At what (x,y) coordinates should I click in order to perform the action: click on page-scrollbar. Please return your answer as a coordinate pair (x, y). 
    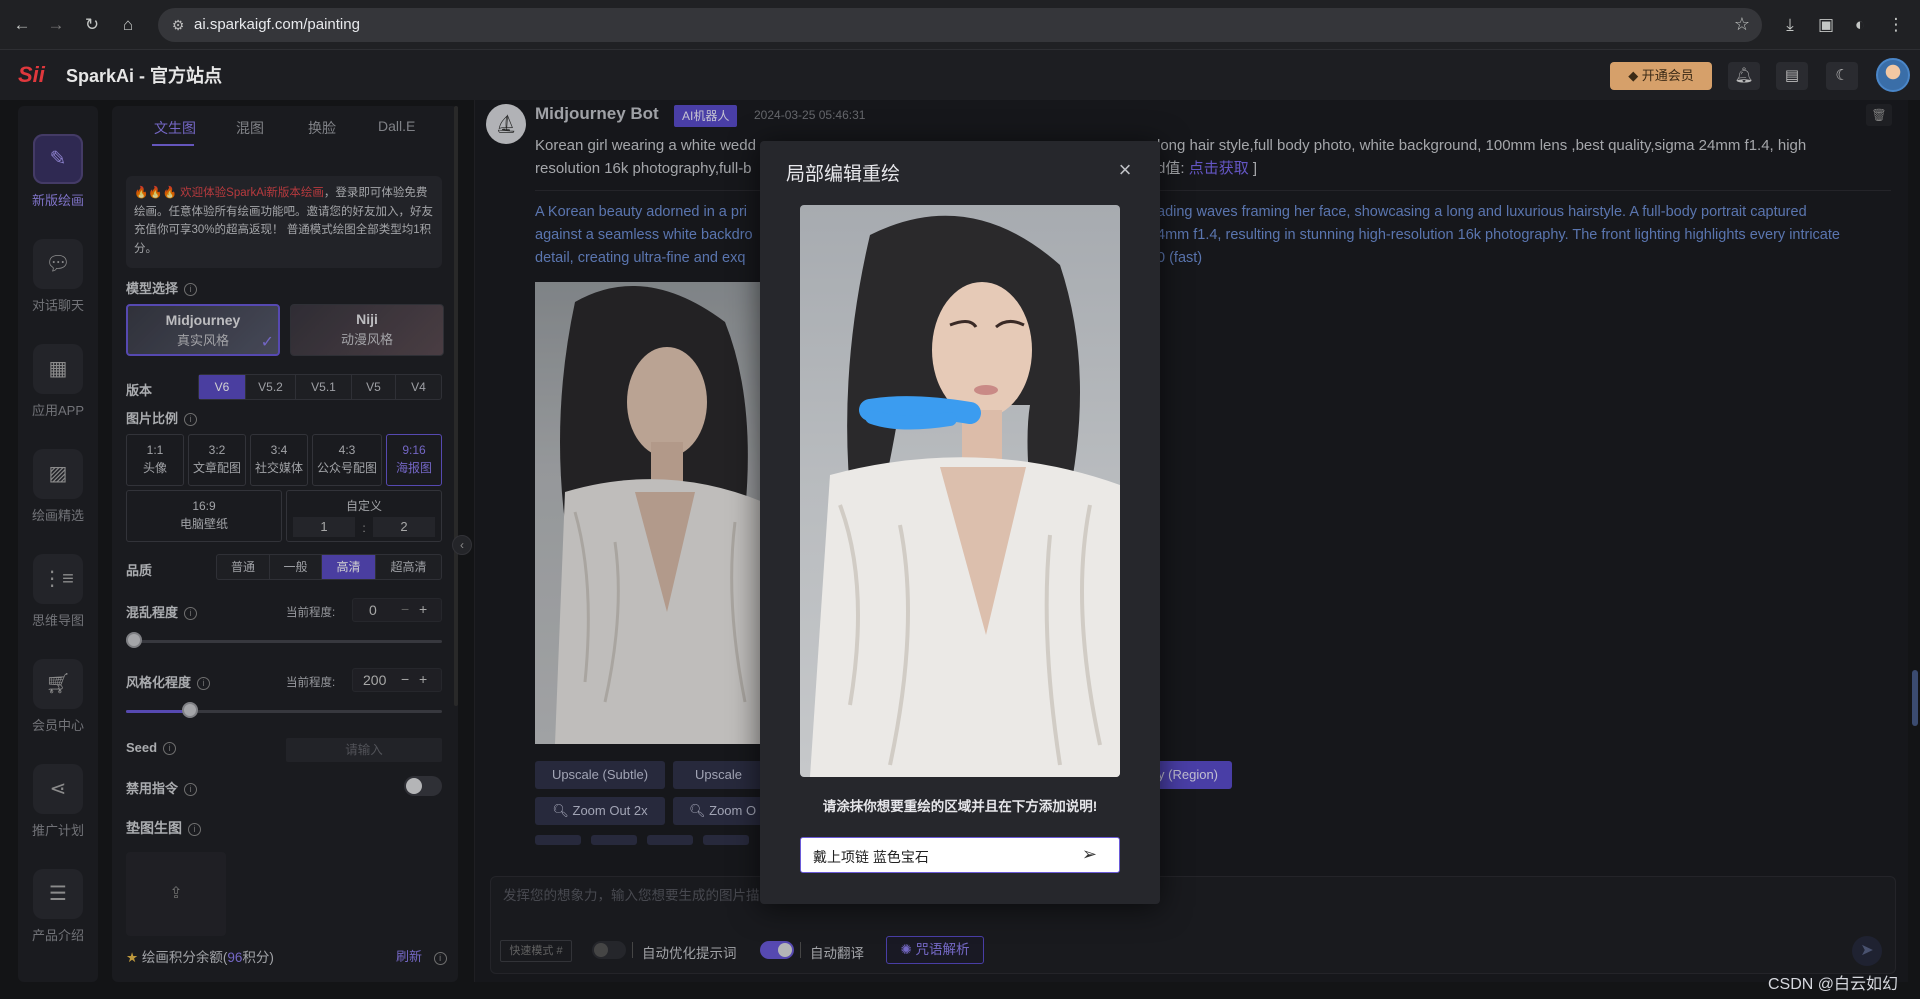
    Looking at the image, I should click on (1915, 698).